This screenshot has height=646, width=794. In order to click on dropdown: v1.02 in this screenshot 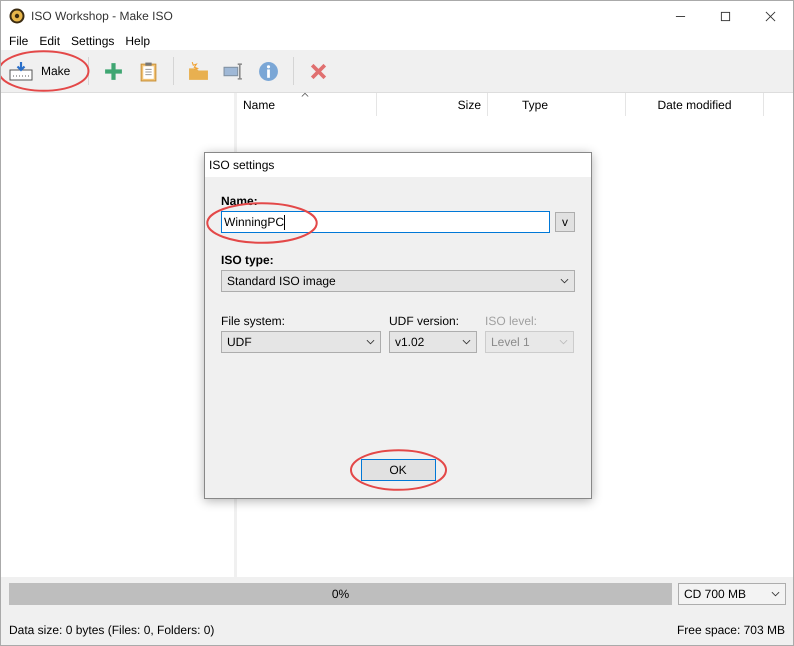, I will do `click(433, 342)`.